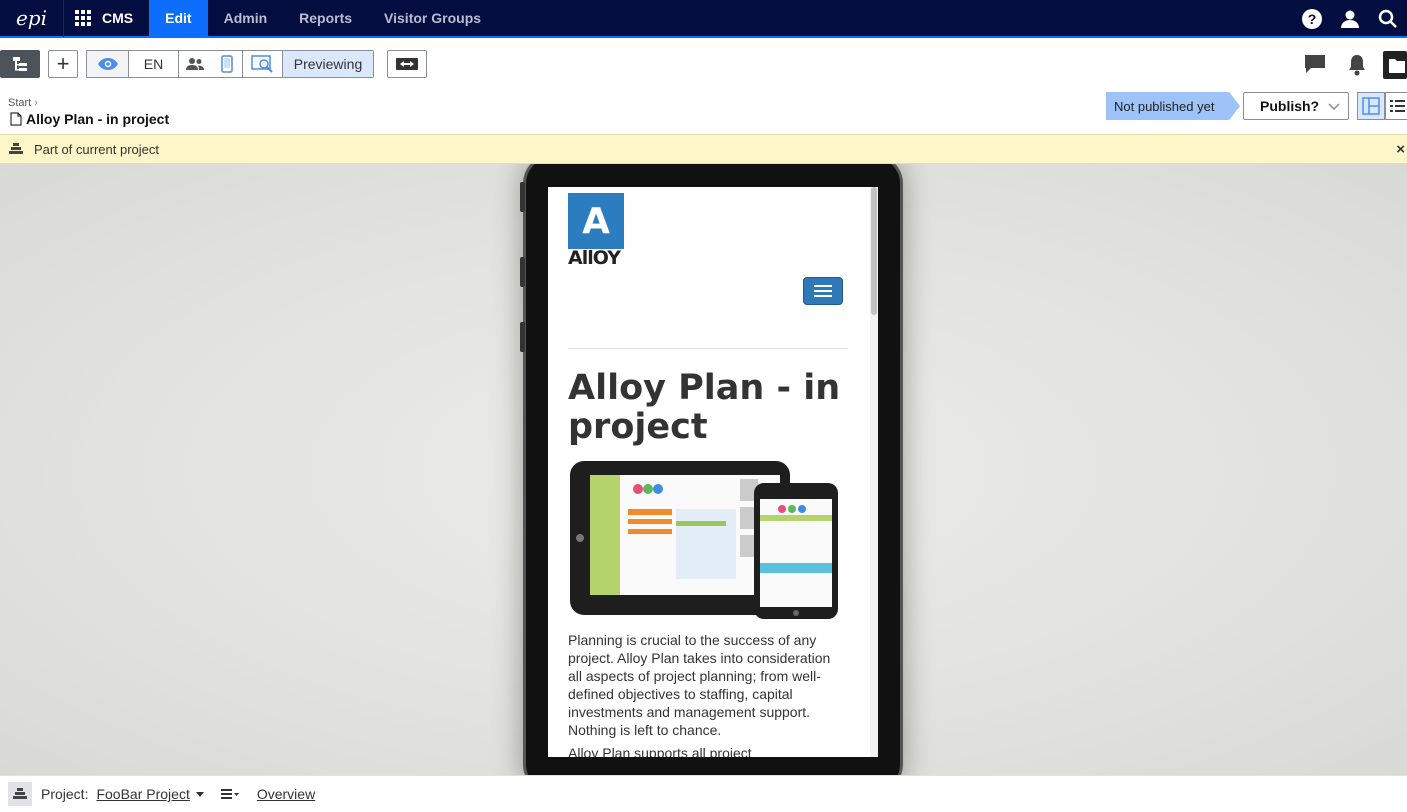  What do you see at coordinates (703, 793) in the screenshot?
I see `project-bar: Project: FooBar Project Overview` at bounding box center [703, 793].